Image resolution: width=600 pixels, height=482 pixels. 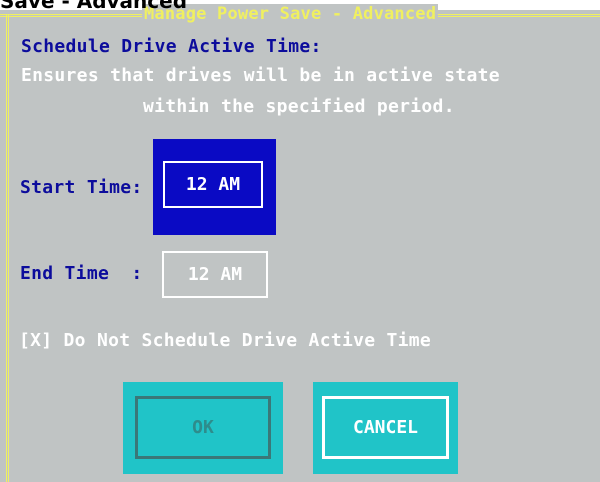 I want to click on ok-button: OK, so click(x=203, y=428).